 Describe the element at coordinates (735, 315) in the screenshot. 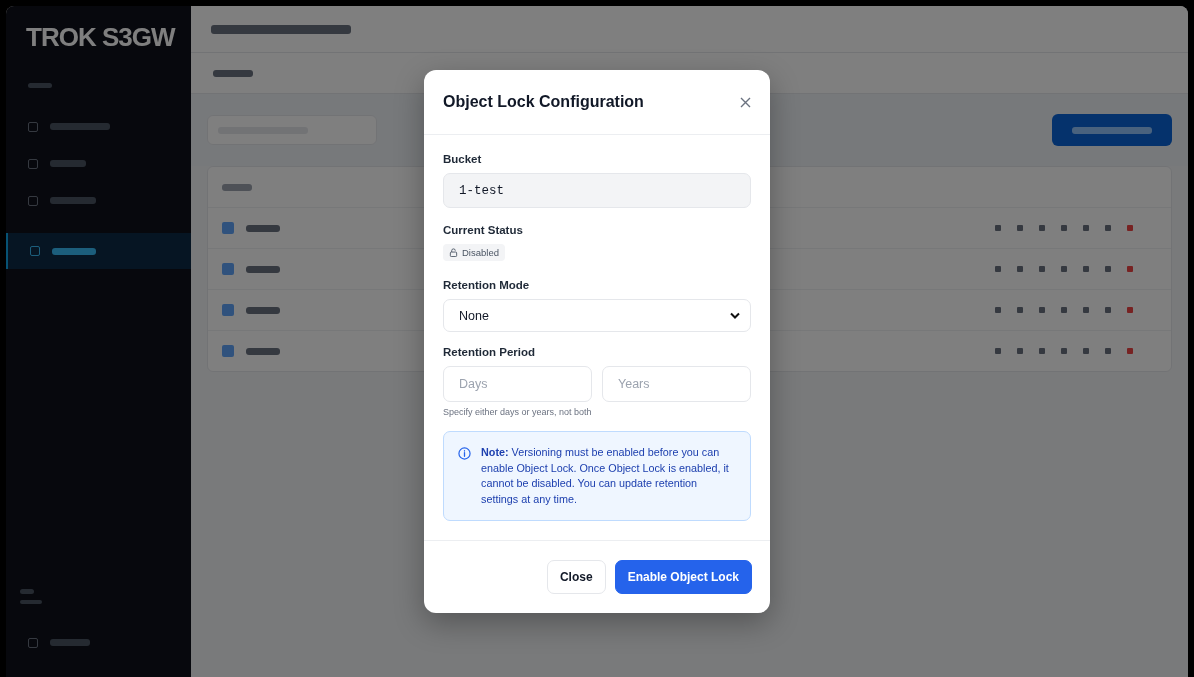

I see `chevron-down-icon` at that location.